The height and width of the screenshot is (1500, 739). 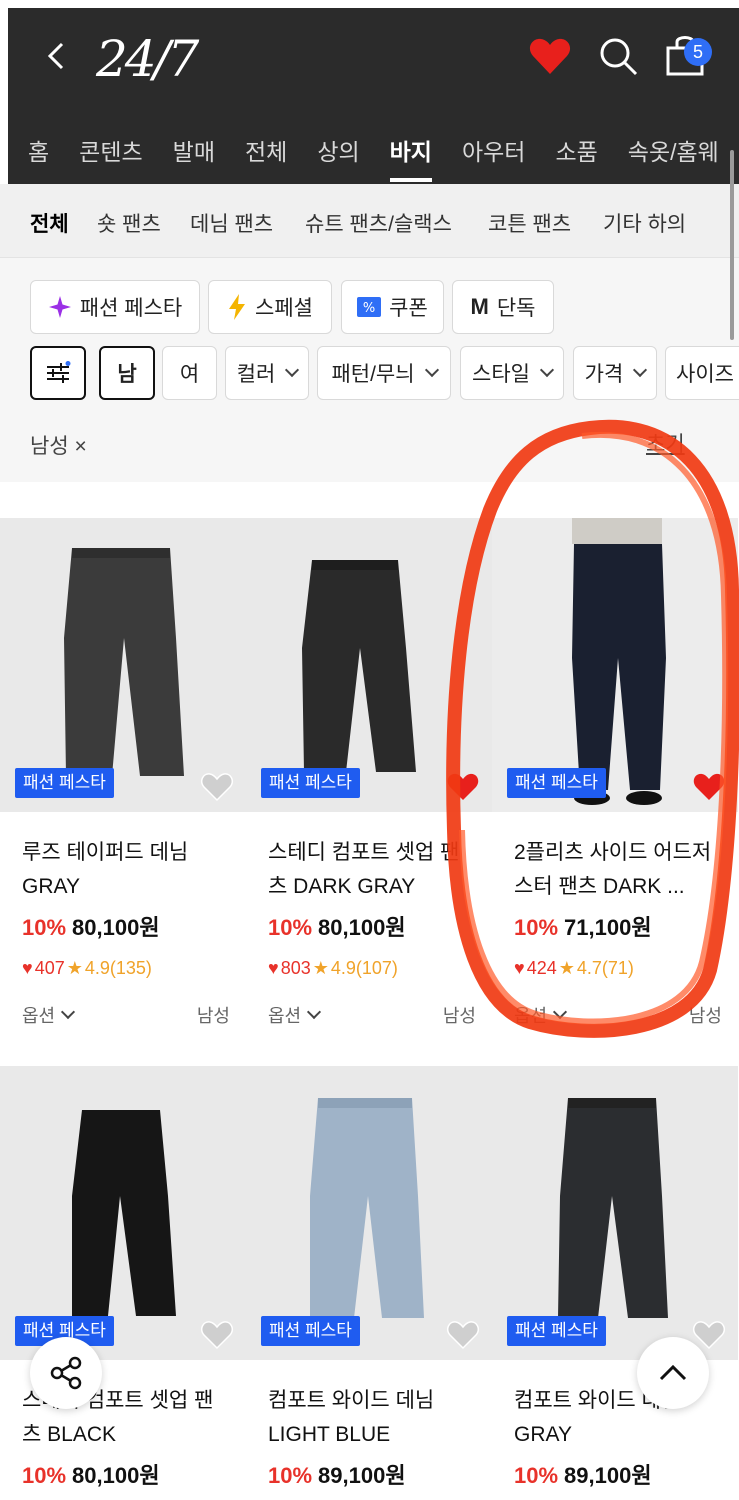 I want to click on filter-female-button: 여, so click(x=189, y=373).